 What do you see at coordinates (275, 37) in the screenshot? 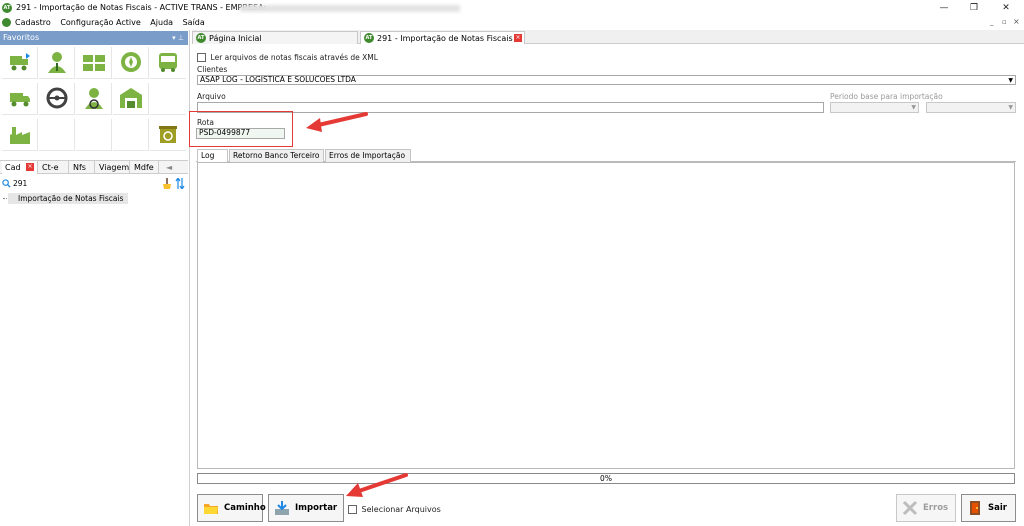
I see `tab-pagina-inicial: AT Página Inicial` at bounding box center [275, 37].